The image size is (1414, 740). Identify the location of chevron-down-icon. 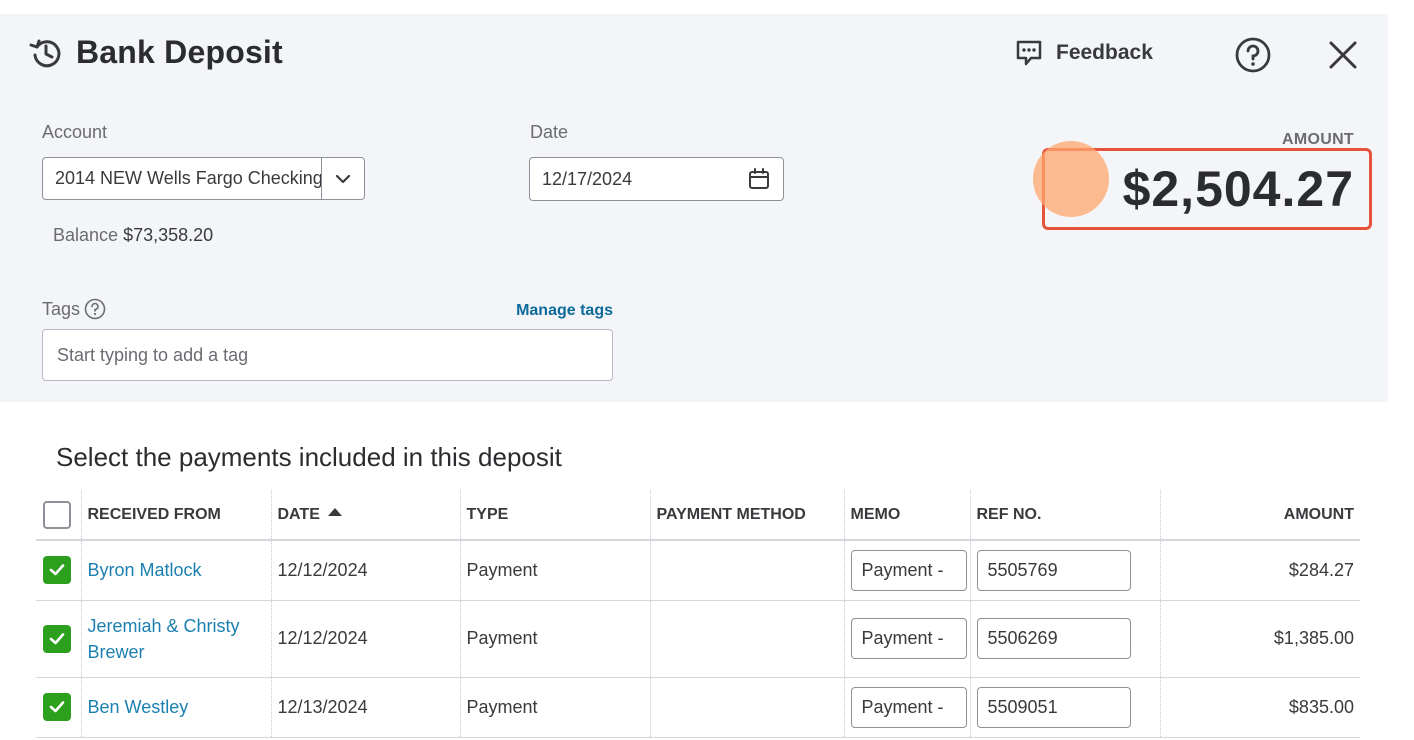
(343, 178).